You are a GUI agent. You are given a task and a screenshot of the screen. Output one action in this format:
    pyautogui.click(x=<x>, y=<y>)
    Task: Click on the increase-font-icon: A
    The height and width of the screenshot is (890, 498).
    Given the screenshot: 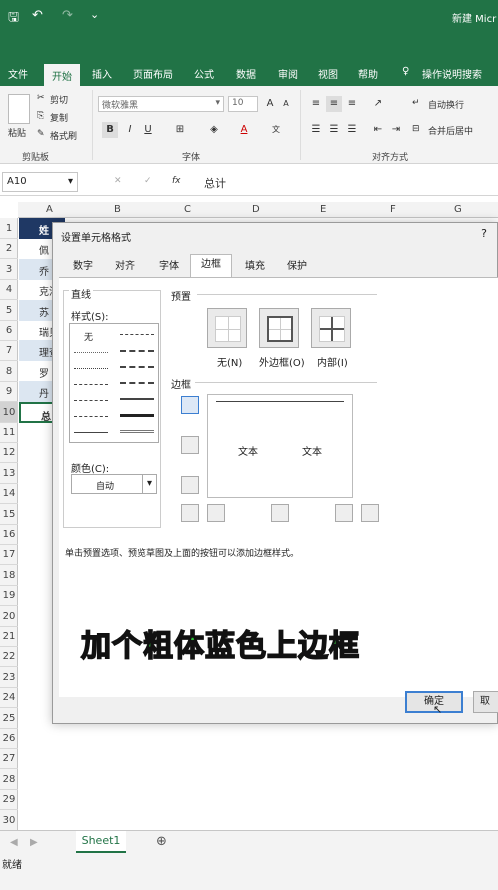 What is the action you would take?
    pyautogui.click(x=270, y=104)
    